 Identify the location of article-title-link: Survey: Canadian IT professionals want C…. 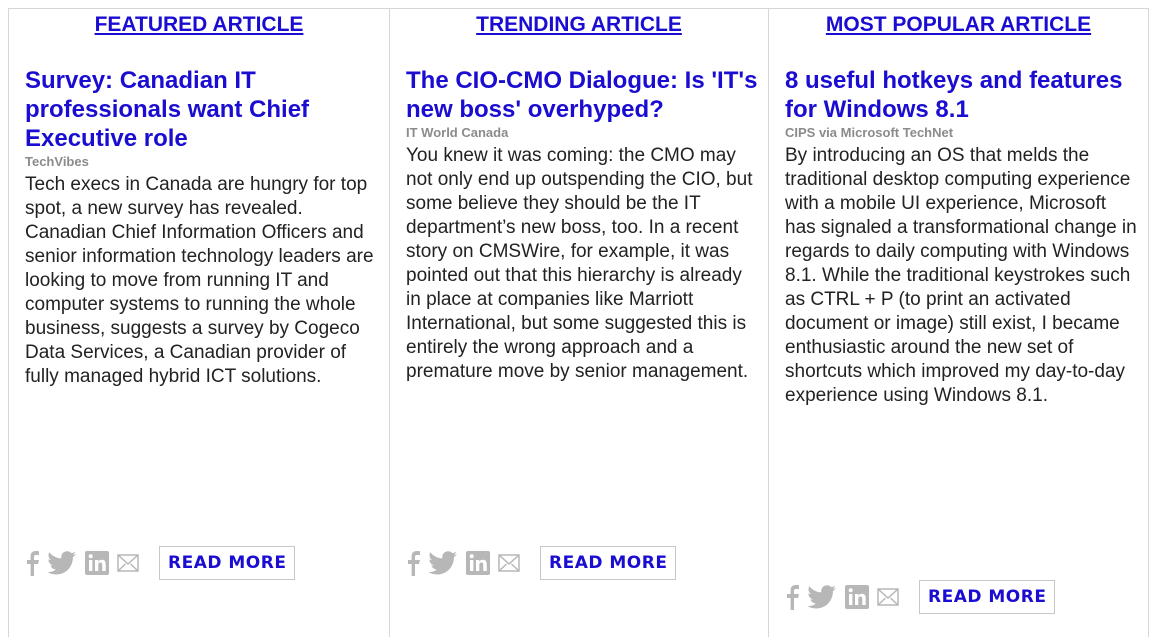
(202, 109).